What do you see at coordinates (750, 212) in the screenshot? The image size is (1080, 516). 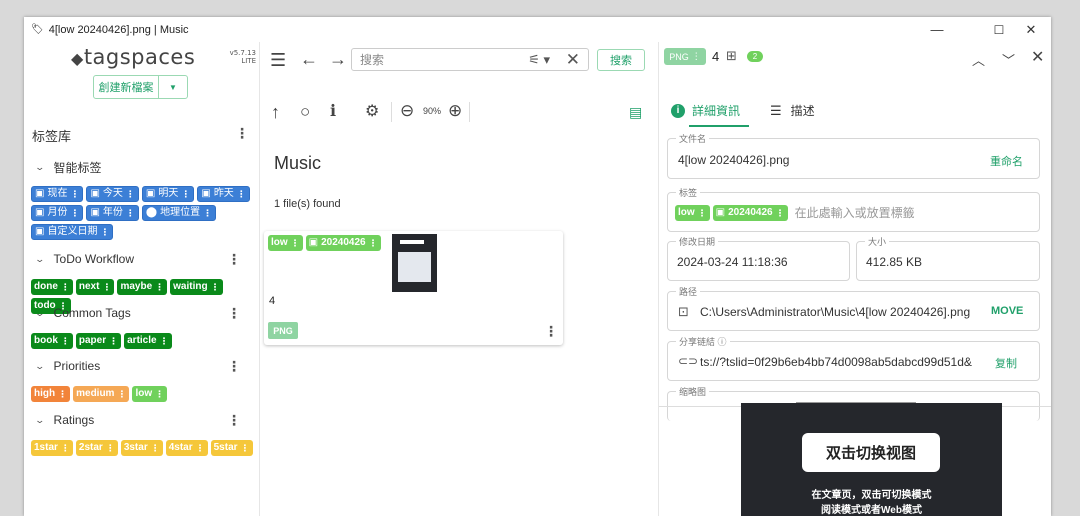 I see `file-tag-date: ▣ 20240426 ⋮` at bounding box center [750, 212].